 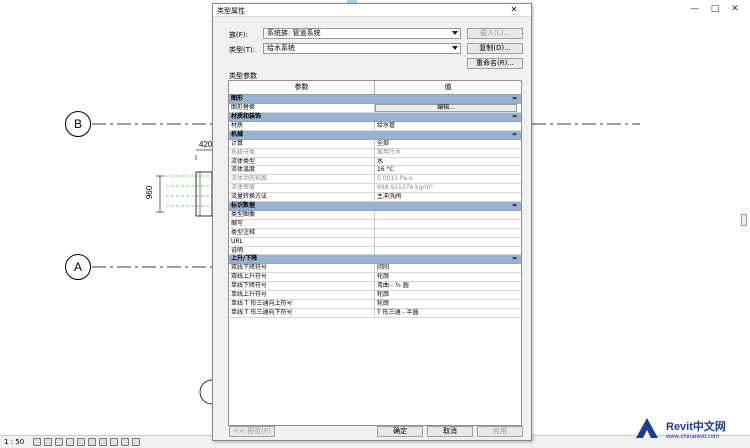 I want to click on view-scale: 1 : 50, so click(x=14, y=442).